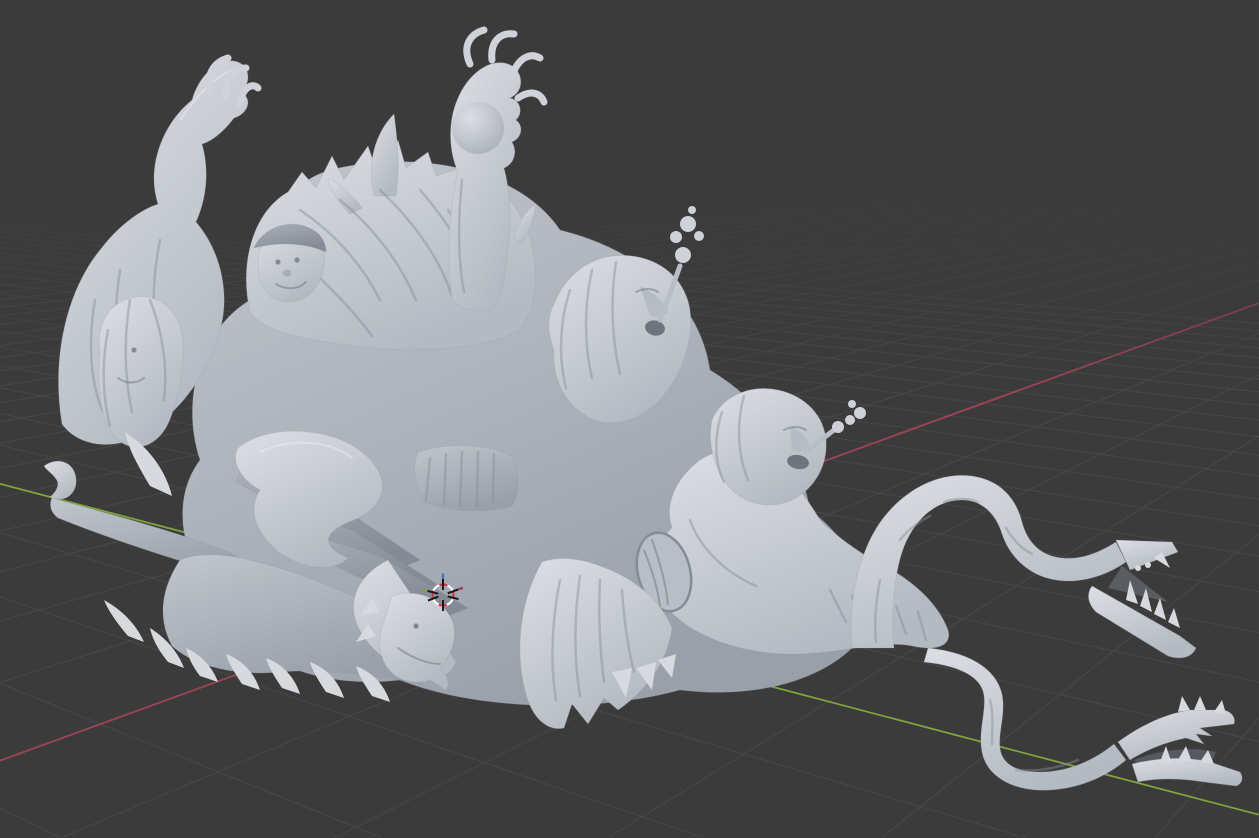 The width and height of the screenshot is (1259, 838). What do you see at coordinates (460, 588) in the screenshot?
I see `cursor-x-tip` at bounding box center [460, 588].